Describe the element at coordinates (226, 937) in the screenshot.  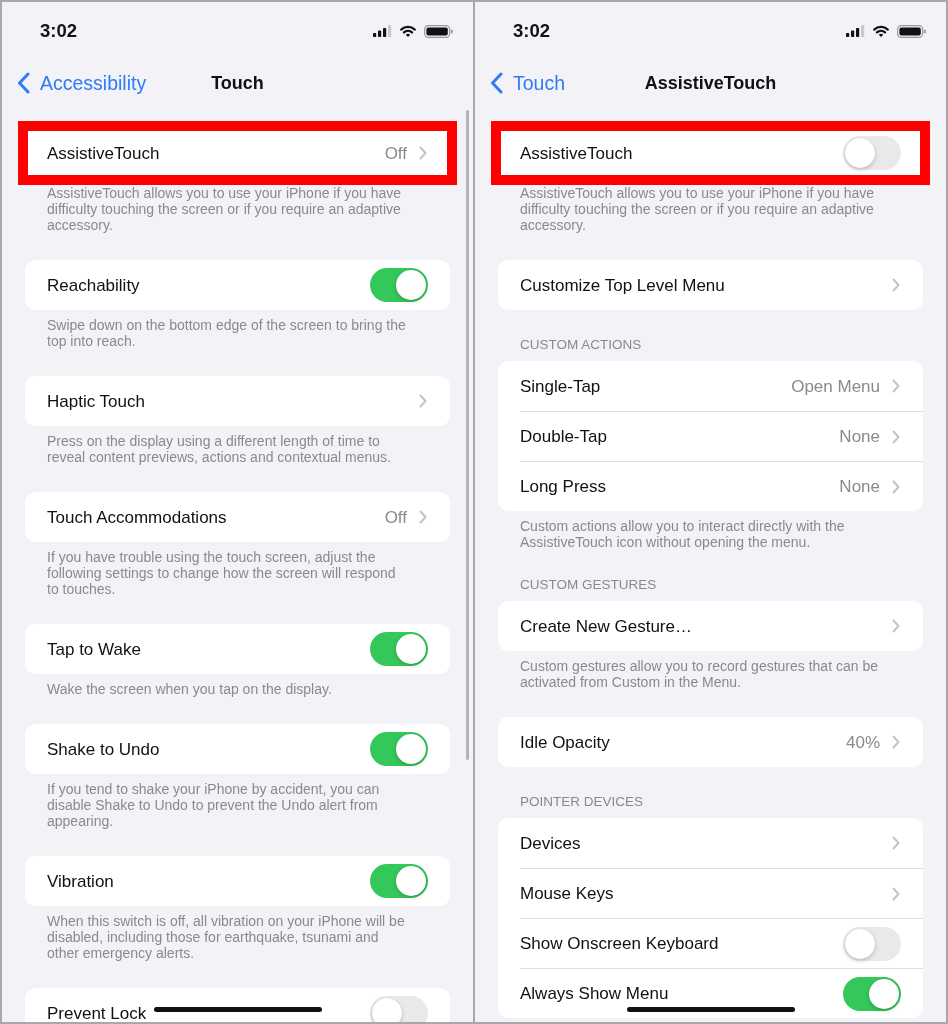
I see `setting-description: When this switch is off, all vibration on your iPhone will be disabled, including those for earthquake, tsunami and other emergency alerts.` at that location.